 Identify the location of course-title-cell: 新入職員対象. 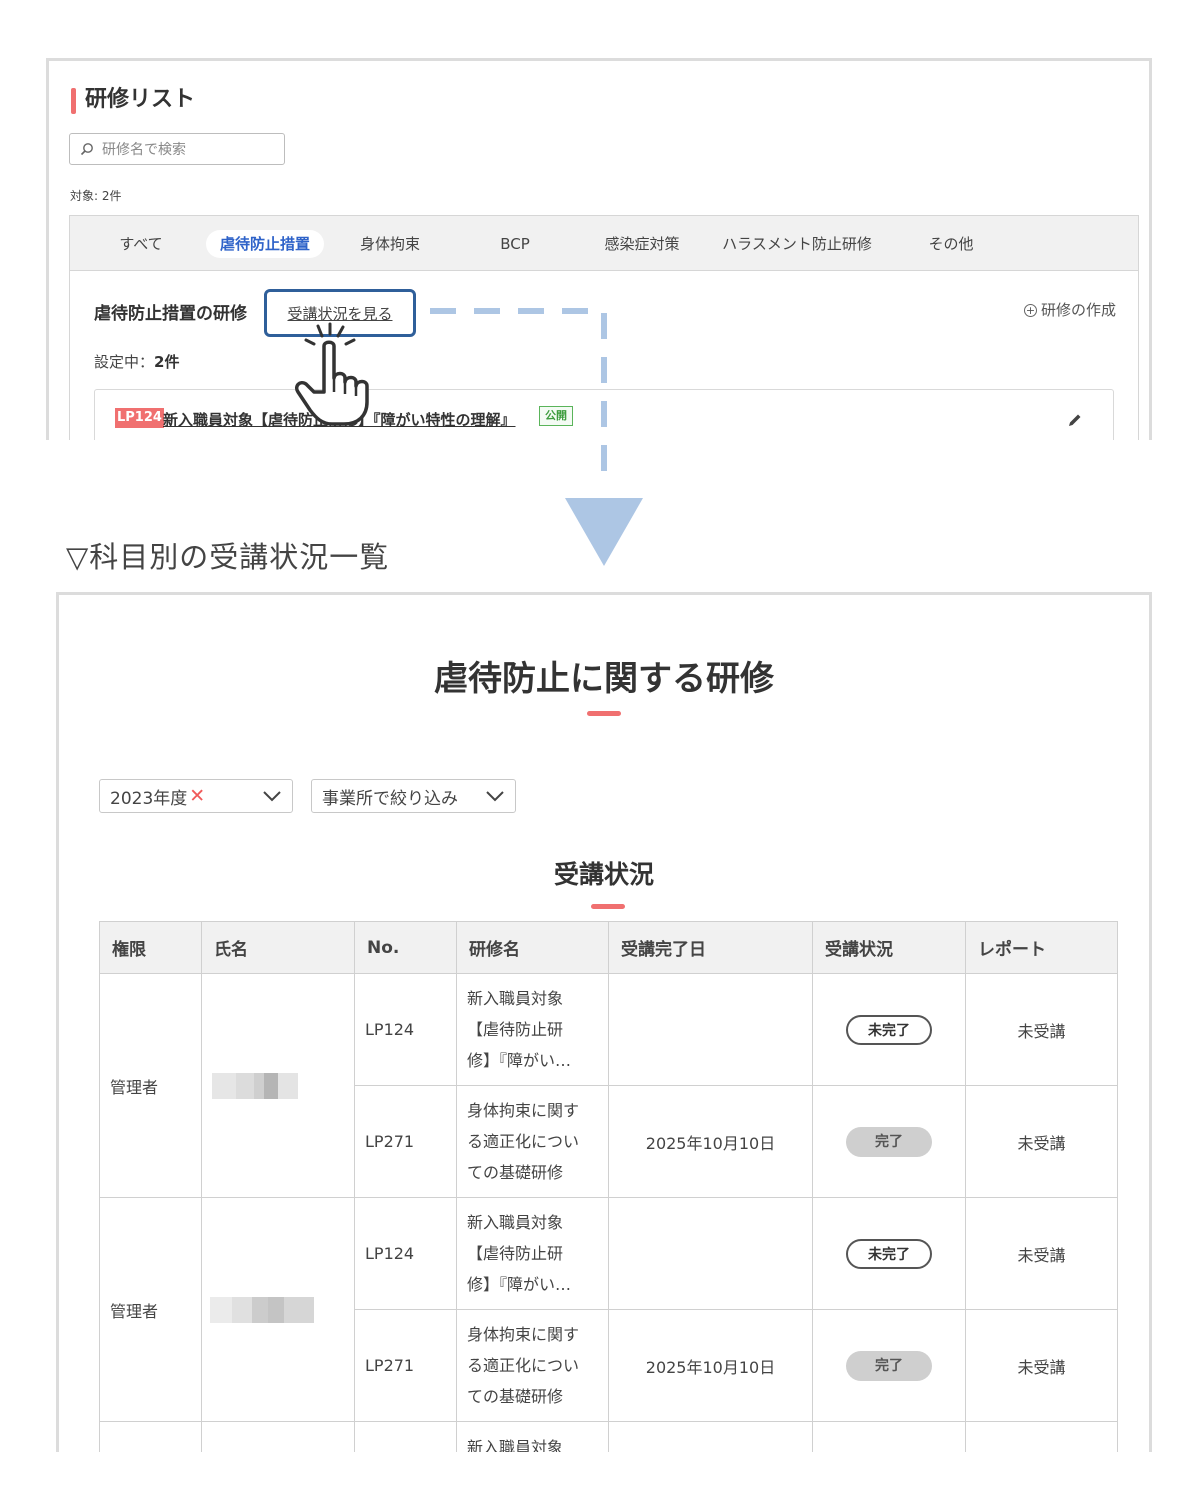
(532, 1436).